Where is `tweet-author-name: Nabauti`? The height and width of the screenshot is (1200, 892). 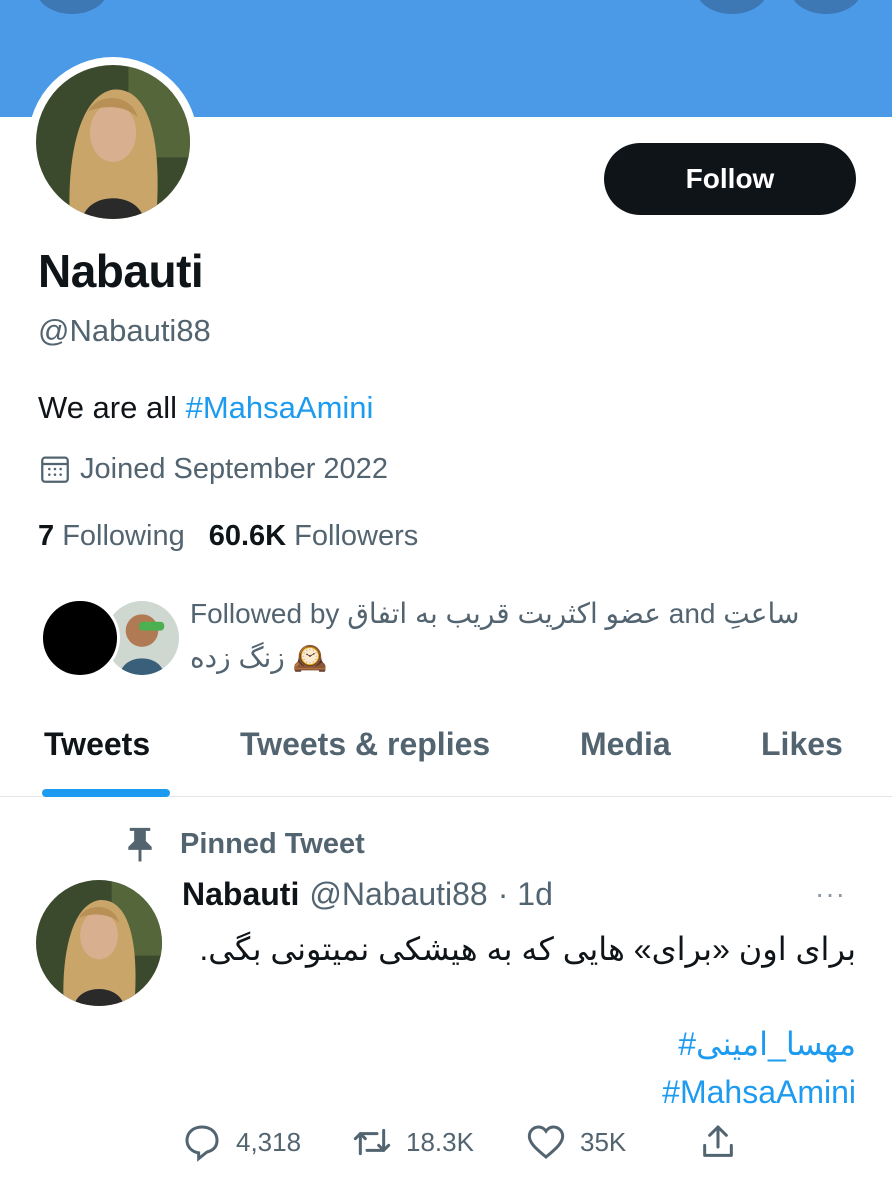 tweet-author-name: Nabauti is located at coordinates (240, 894).